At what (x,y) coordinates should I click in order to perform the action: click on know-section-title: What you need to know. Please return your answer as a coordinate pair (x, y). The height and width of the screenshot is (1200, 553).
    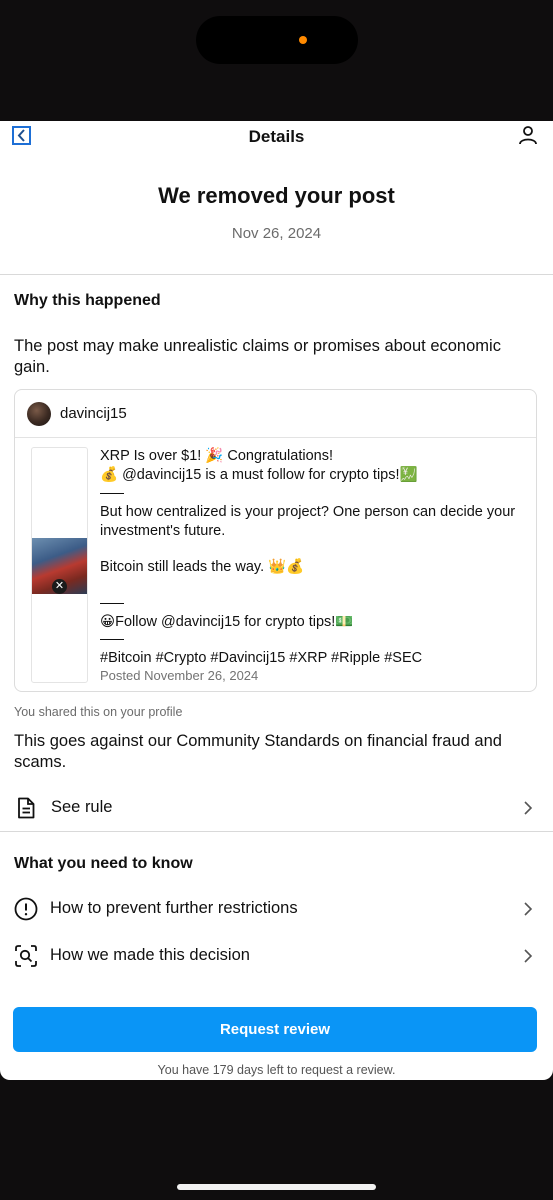
    Looking at the image, I should click on (103, 863).